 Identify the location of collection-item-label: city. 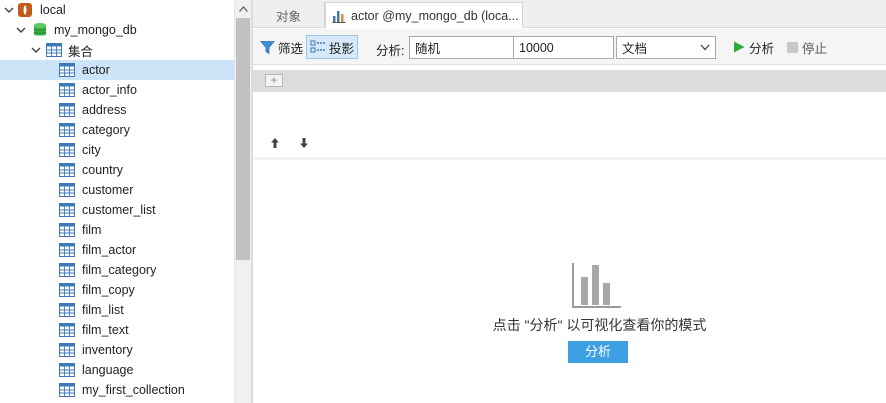
(91, 150).